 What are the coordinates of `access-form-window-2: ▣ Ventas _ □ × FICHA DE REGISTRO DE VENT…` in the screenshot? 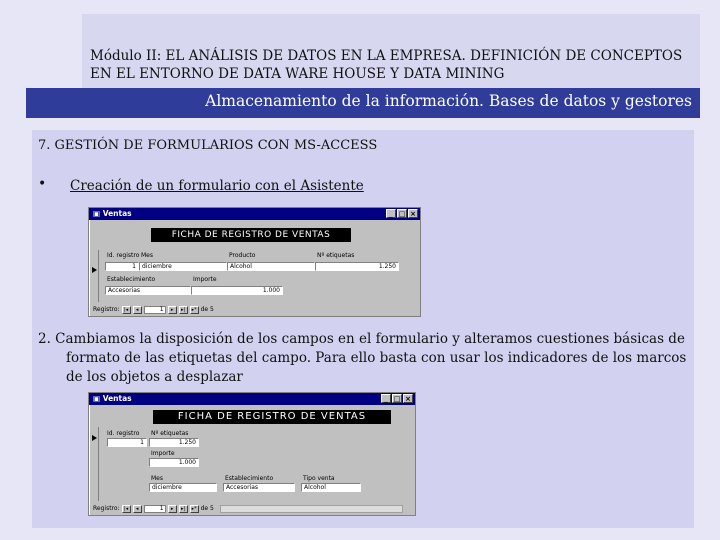 It's located at (252, 454).